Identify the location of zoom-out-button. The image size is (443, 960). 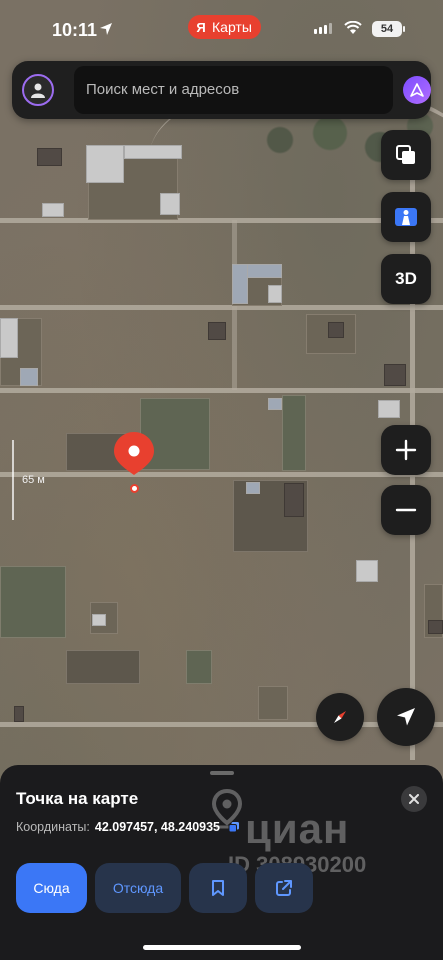
(406, 510).